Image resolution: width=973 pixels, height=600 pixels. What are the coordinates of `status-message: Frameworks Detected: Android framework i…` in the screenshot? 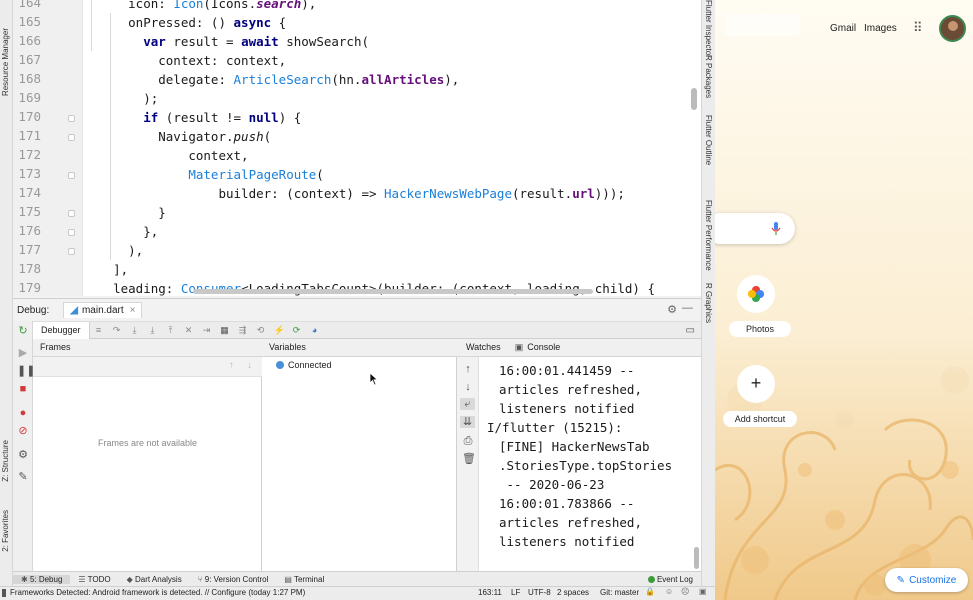 It's located at (157, 592).